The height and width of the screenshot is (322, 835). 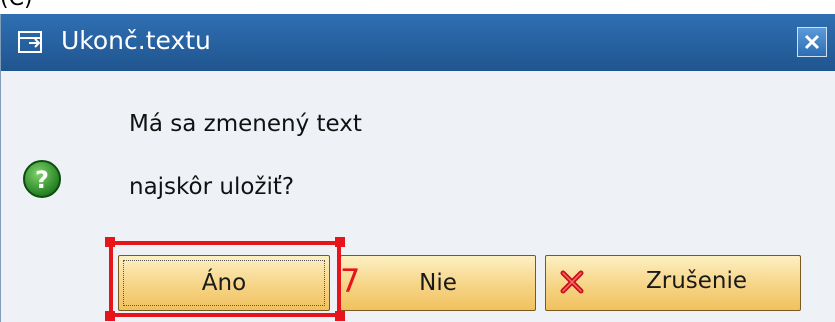 What do you see at coordinates (212, 187) in the screenshot?
I see `message-line-2: najskôr uložiť?` at bounding box center [212, 187].